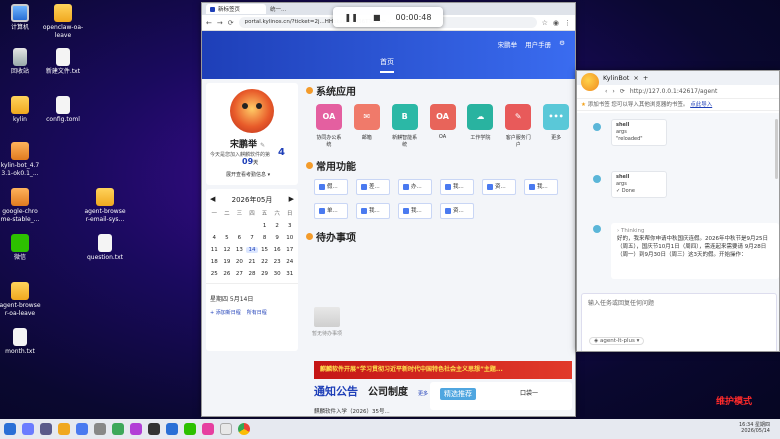  Describe the element at coordinates (227, 274) in the screenshot. I see `calendar-day: 26` at that location.